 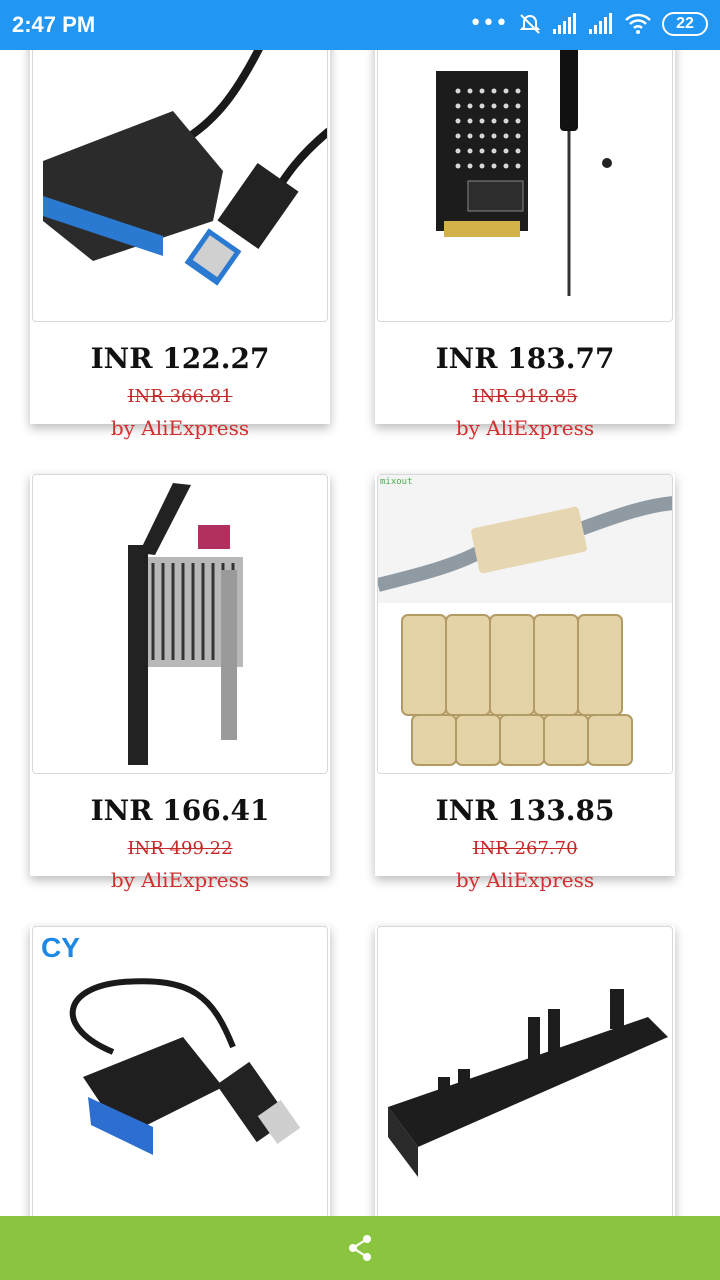 I want to click on m2-adapter-image, so click(x=524, y=173).